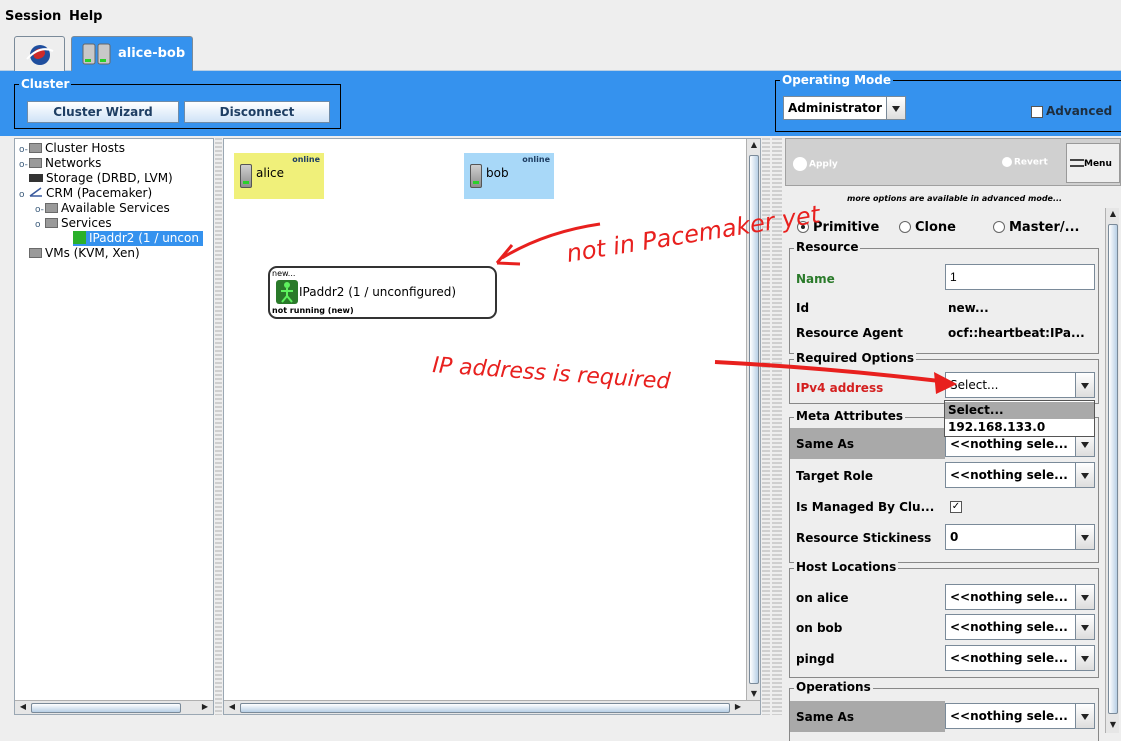  Describe the element at coordinates (1093, 163) in the screenshot. I see `menu-button: Menu` at that location.